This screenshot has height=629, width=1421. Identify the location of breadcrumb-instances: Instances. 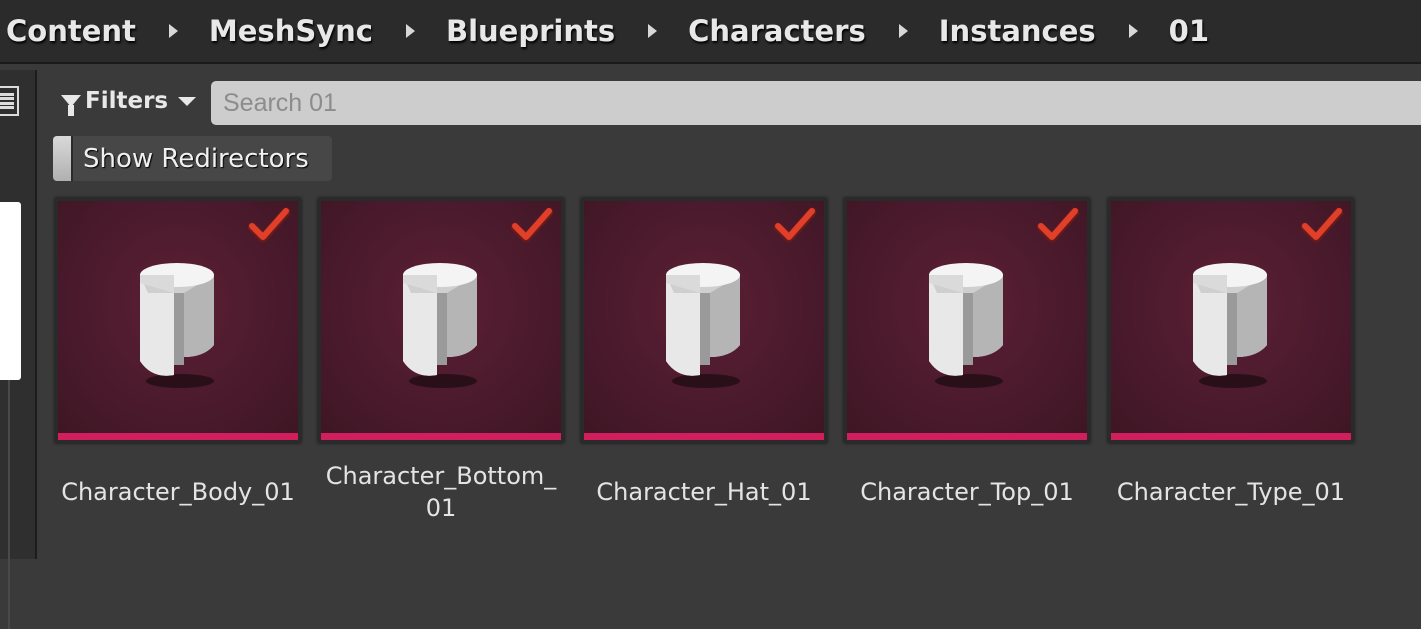
(1017, 31).